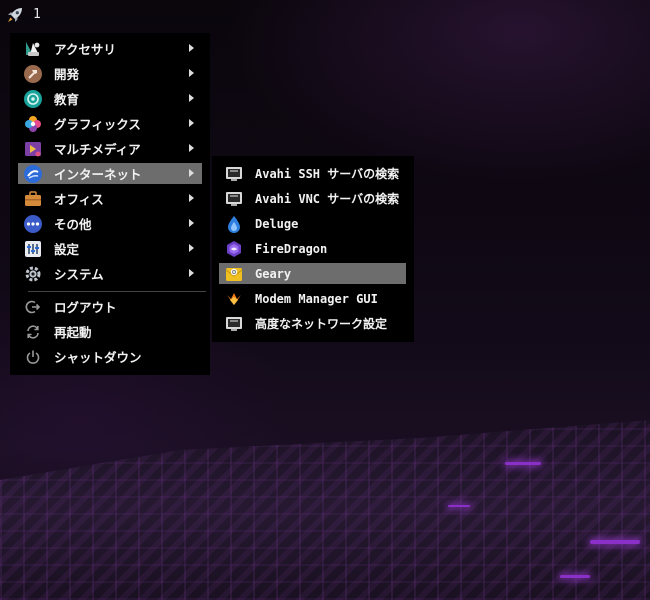  Describe the element at coordinates (85, 307) in the screenshot. I see `menu-item-label: ログアウト` at that location.